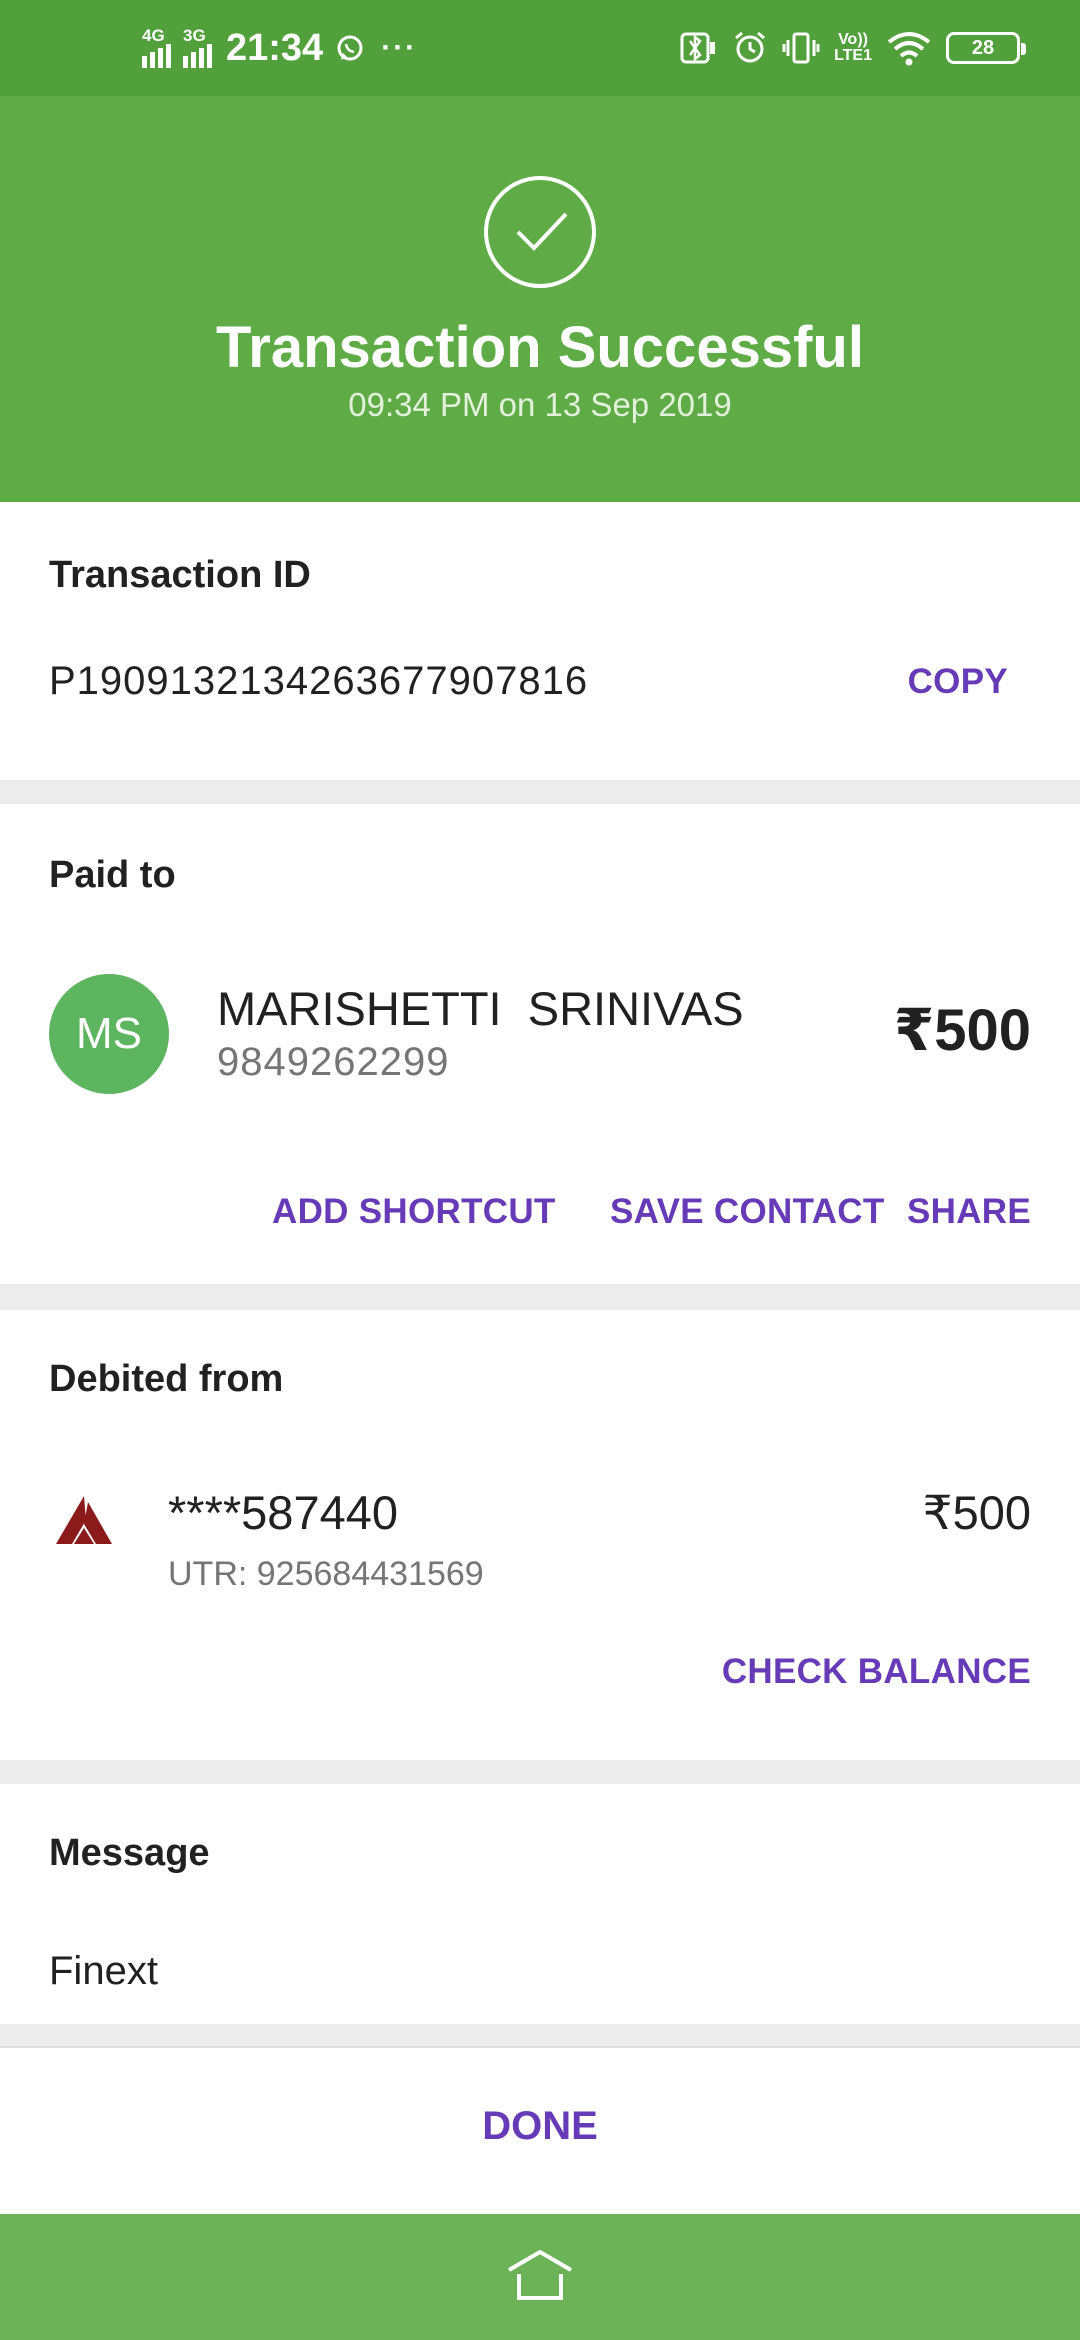  What do you see at coordinates (983, 47) in the screenshot?
I see `battery-level: 28` at bounding box center [983, 47].